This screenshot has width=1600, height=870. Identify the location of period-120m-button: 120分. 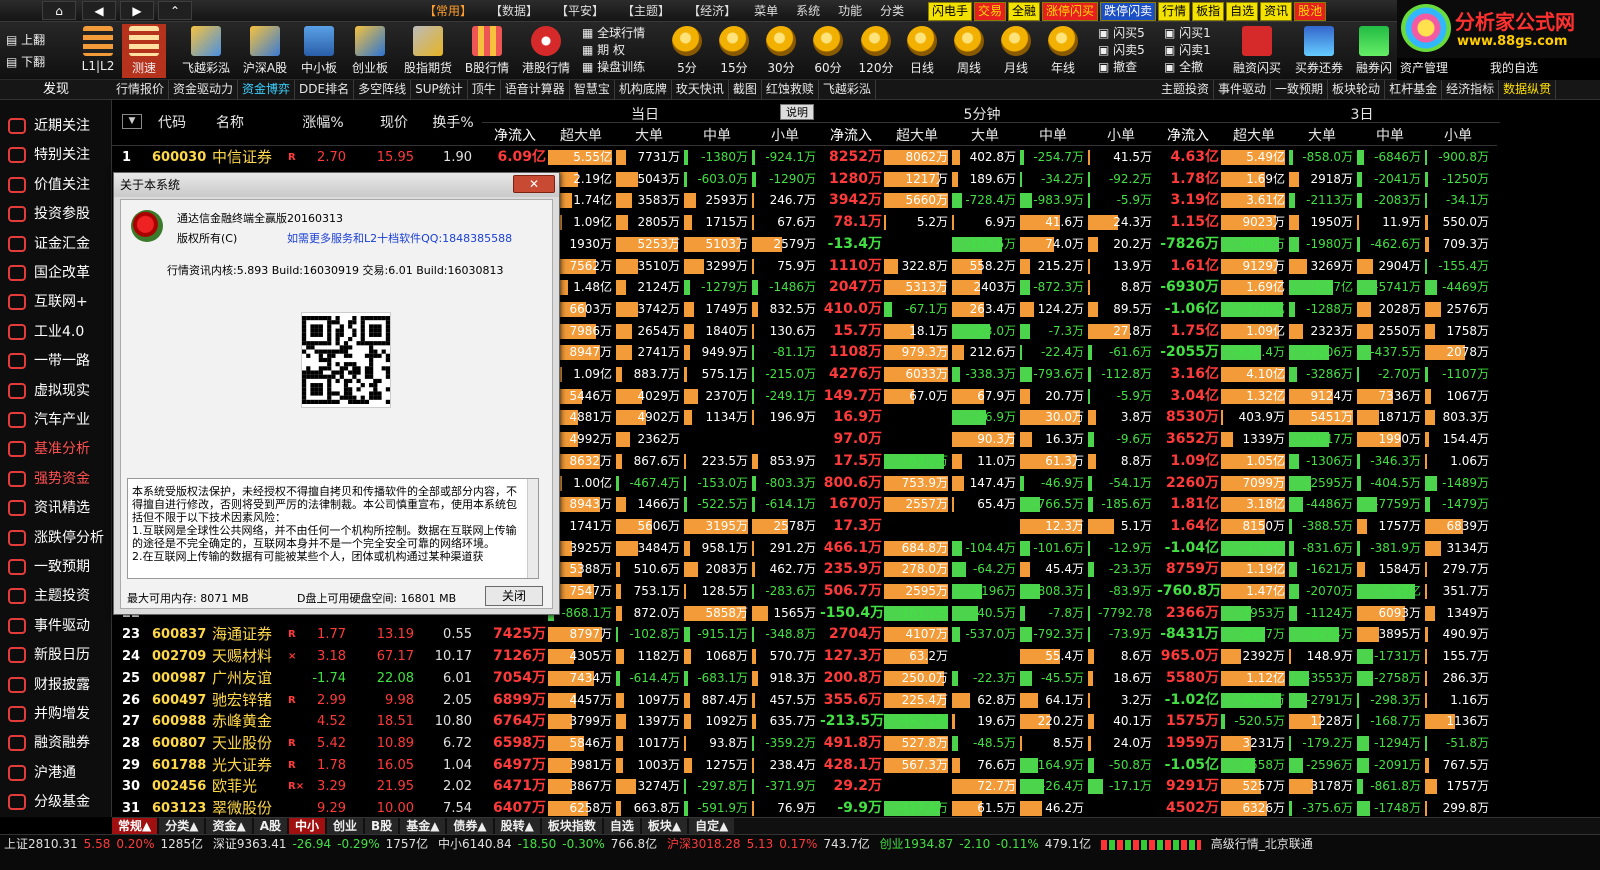
(876, 51).